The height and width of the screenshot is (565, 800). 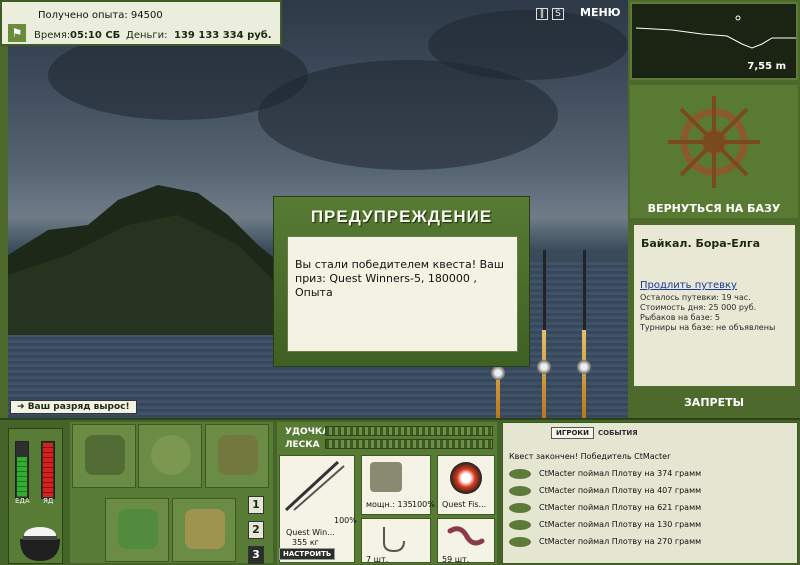 I want to click on line-spool-icon, so click(x=466, y=478).